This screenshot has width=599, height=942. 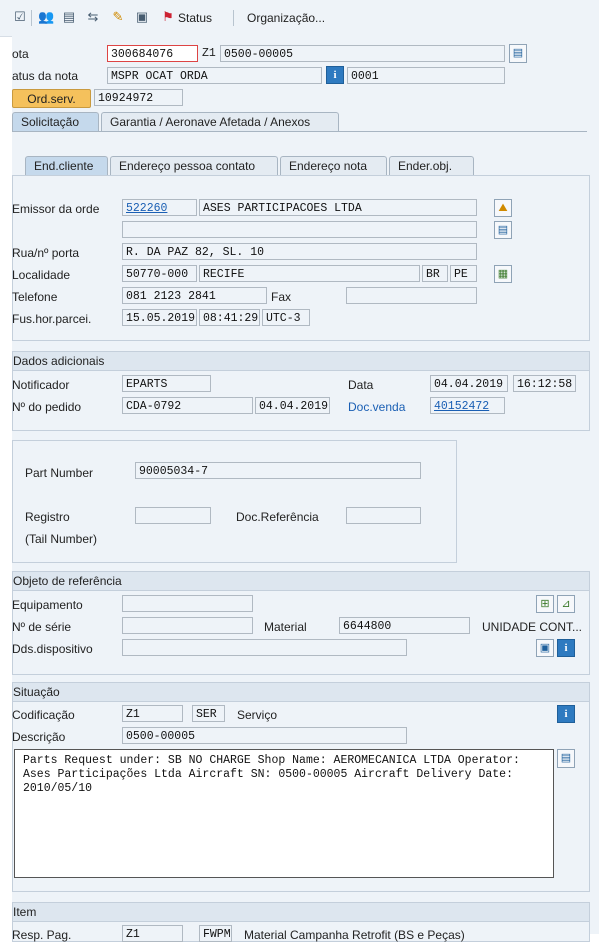 What do you see at coordinates (35, 297) in the screenshot?
I see `telefone-label: Telefone` at bounding box center [35, 297].